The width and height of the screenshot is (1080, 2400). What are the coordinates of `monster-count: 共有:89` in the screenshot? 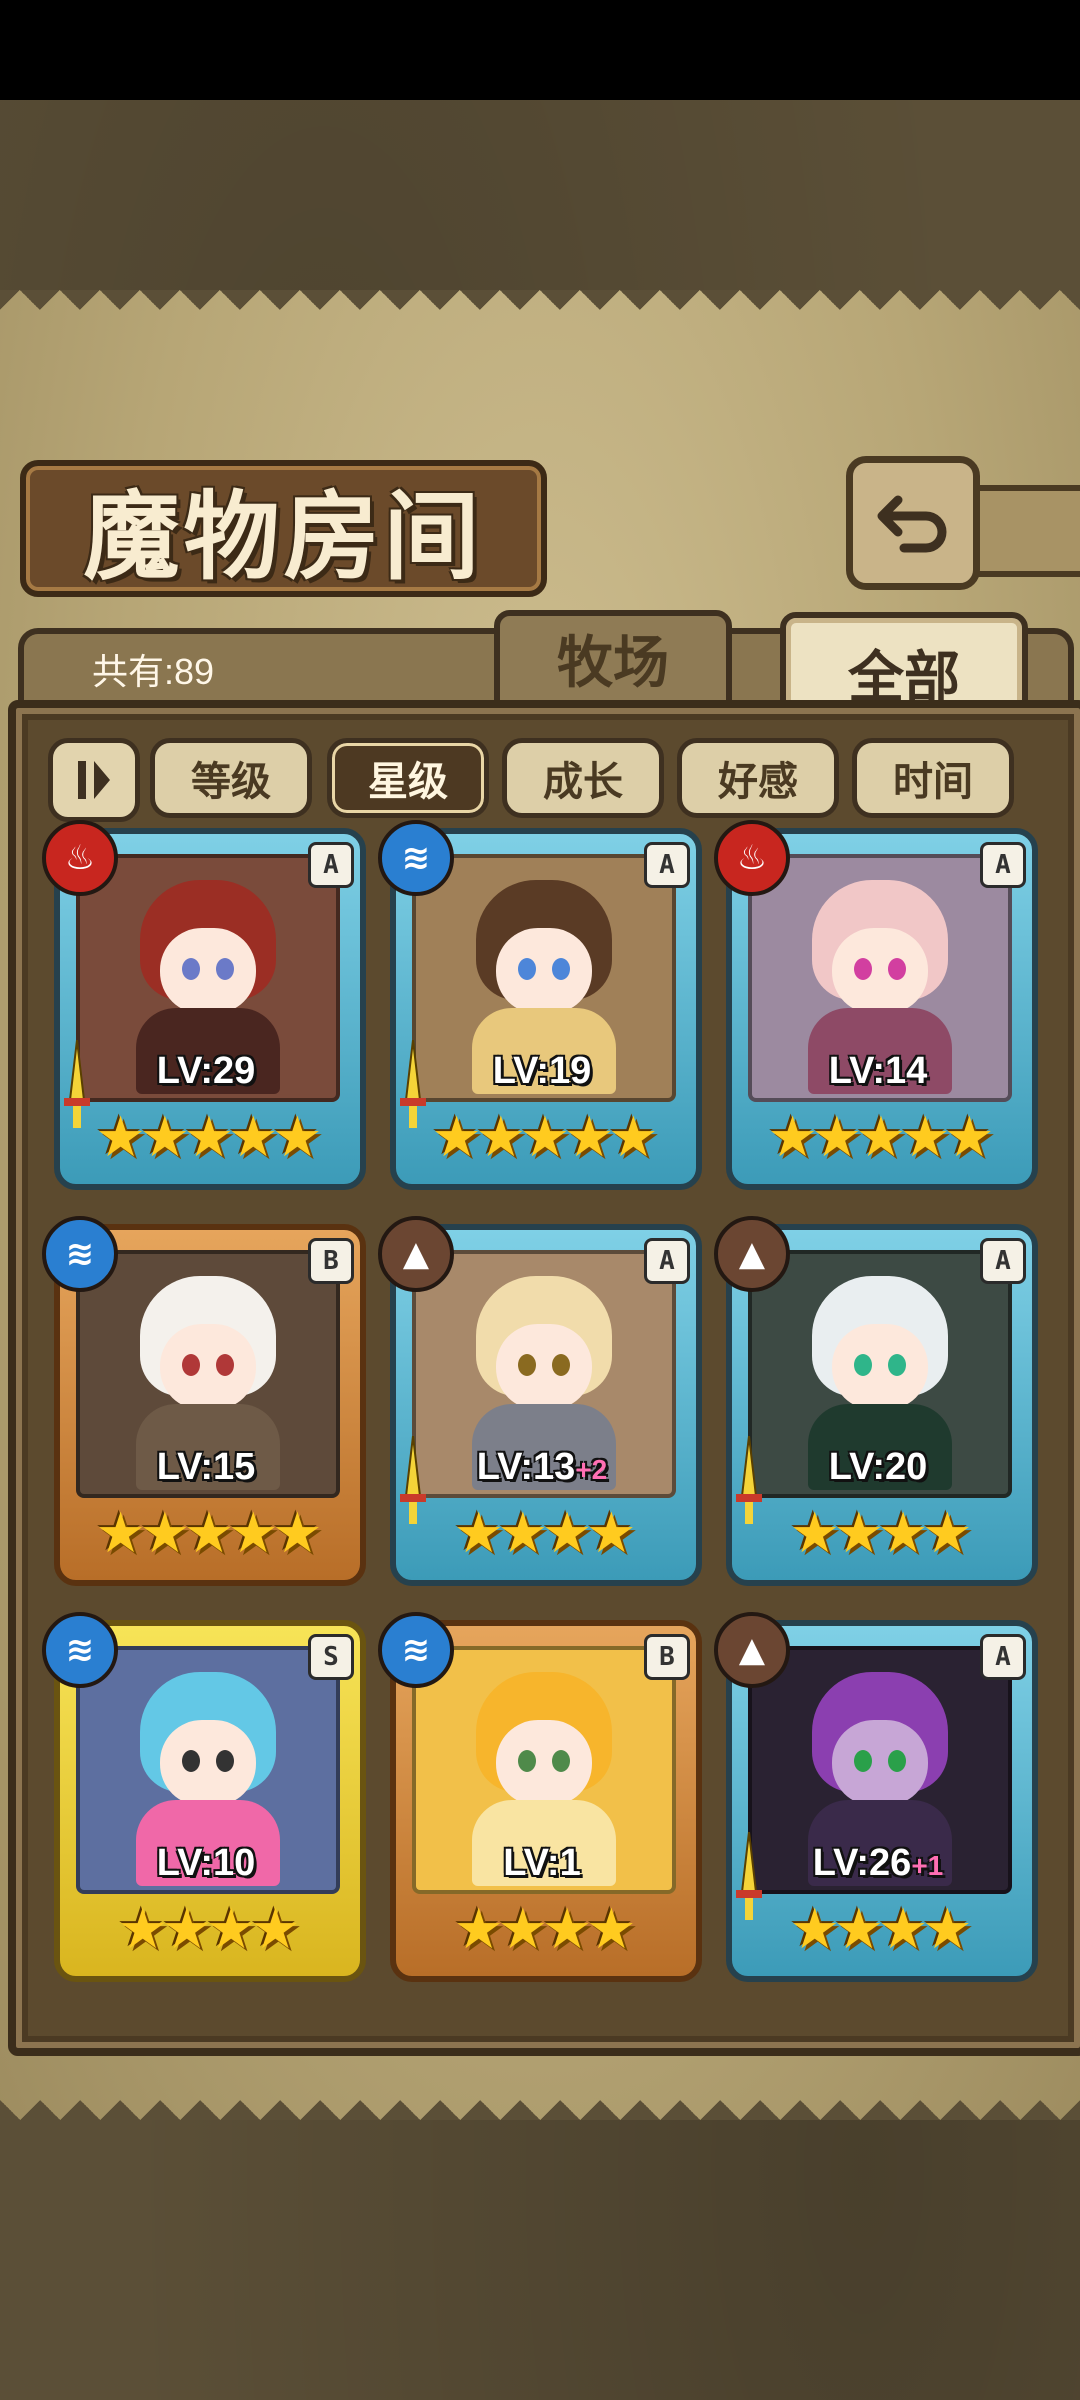 It's located at (153, 671).